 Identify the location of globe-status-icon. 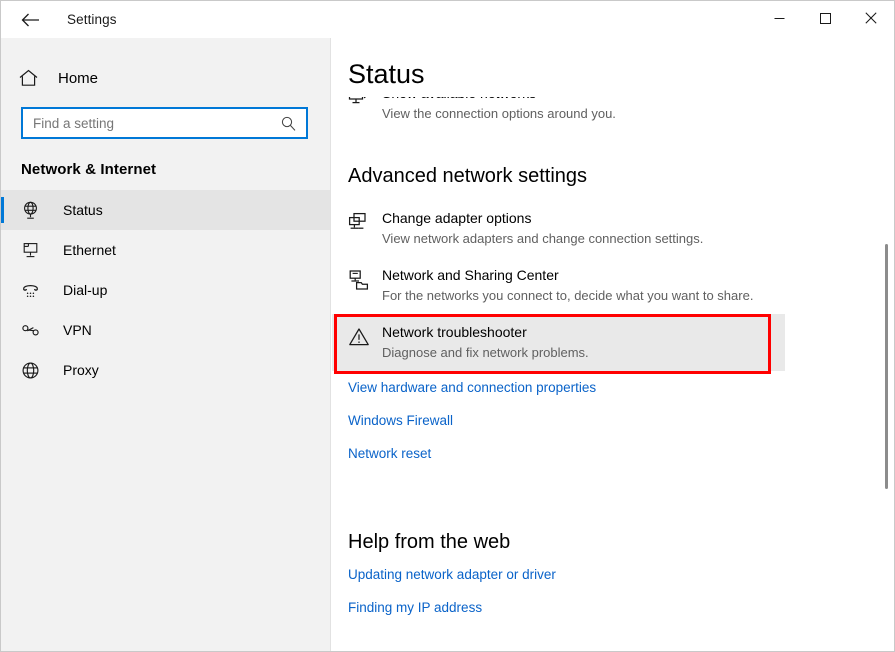
(30, 210).